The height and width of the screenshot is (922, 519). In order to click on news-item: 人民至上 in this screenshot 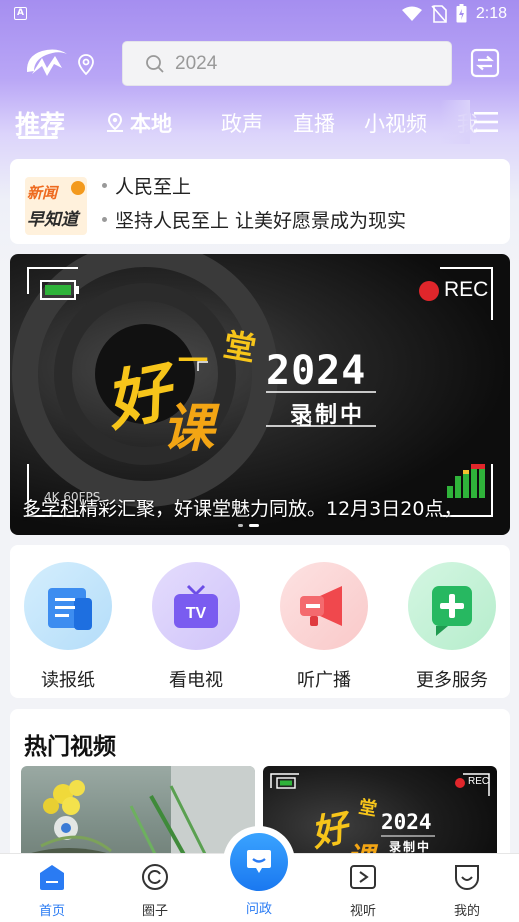, I will do `click(146, 185)`.